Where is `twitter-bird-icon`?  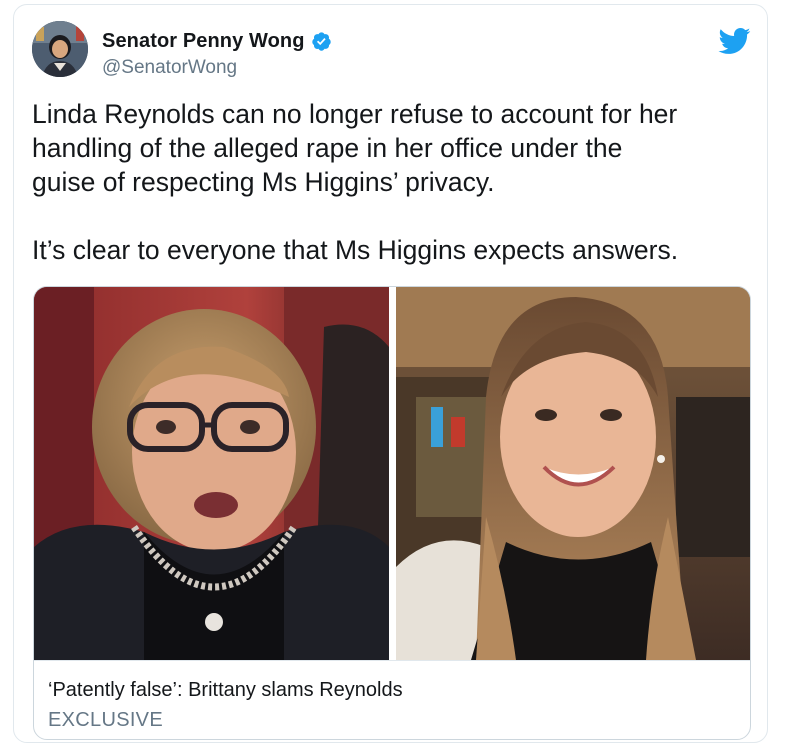
twitter-bird-icon is located at coordinates (734, 41).